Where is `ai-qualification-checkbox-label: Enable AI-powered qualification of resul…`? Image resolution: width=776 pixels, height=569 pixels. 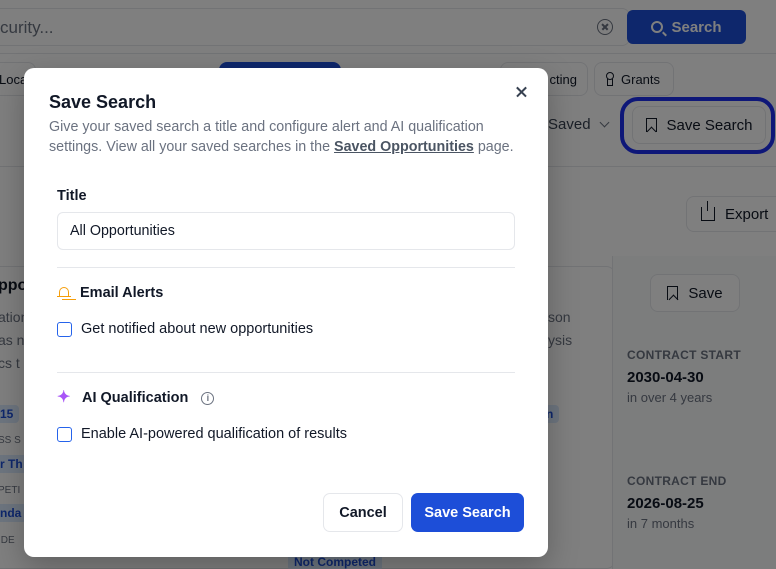
ai-qualification-checkbox-label: Enable AI-powered qualification of resul… is located at coordinates (214, 434).